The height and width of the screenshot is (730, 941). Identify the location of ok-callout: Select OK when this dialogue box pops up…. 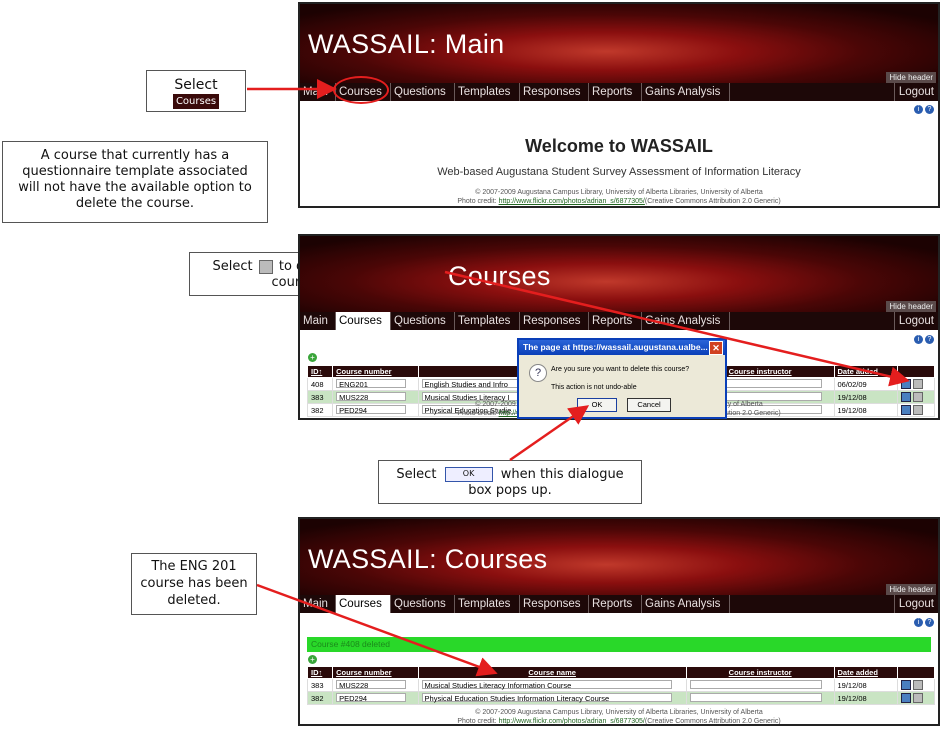
(510, 482).